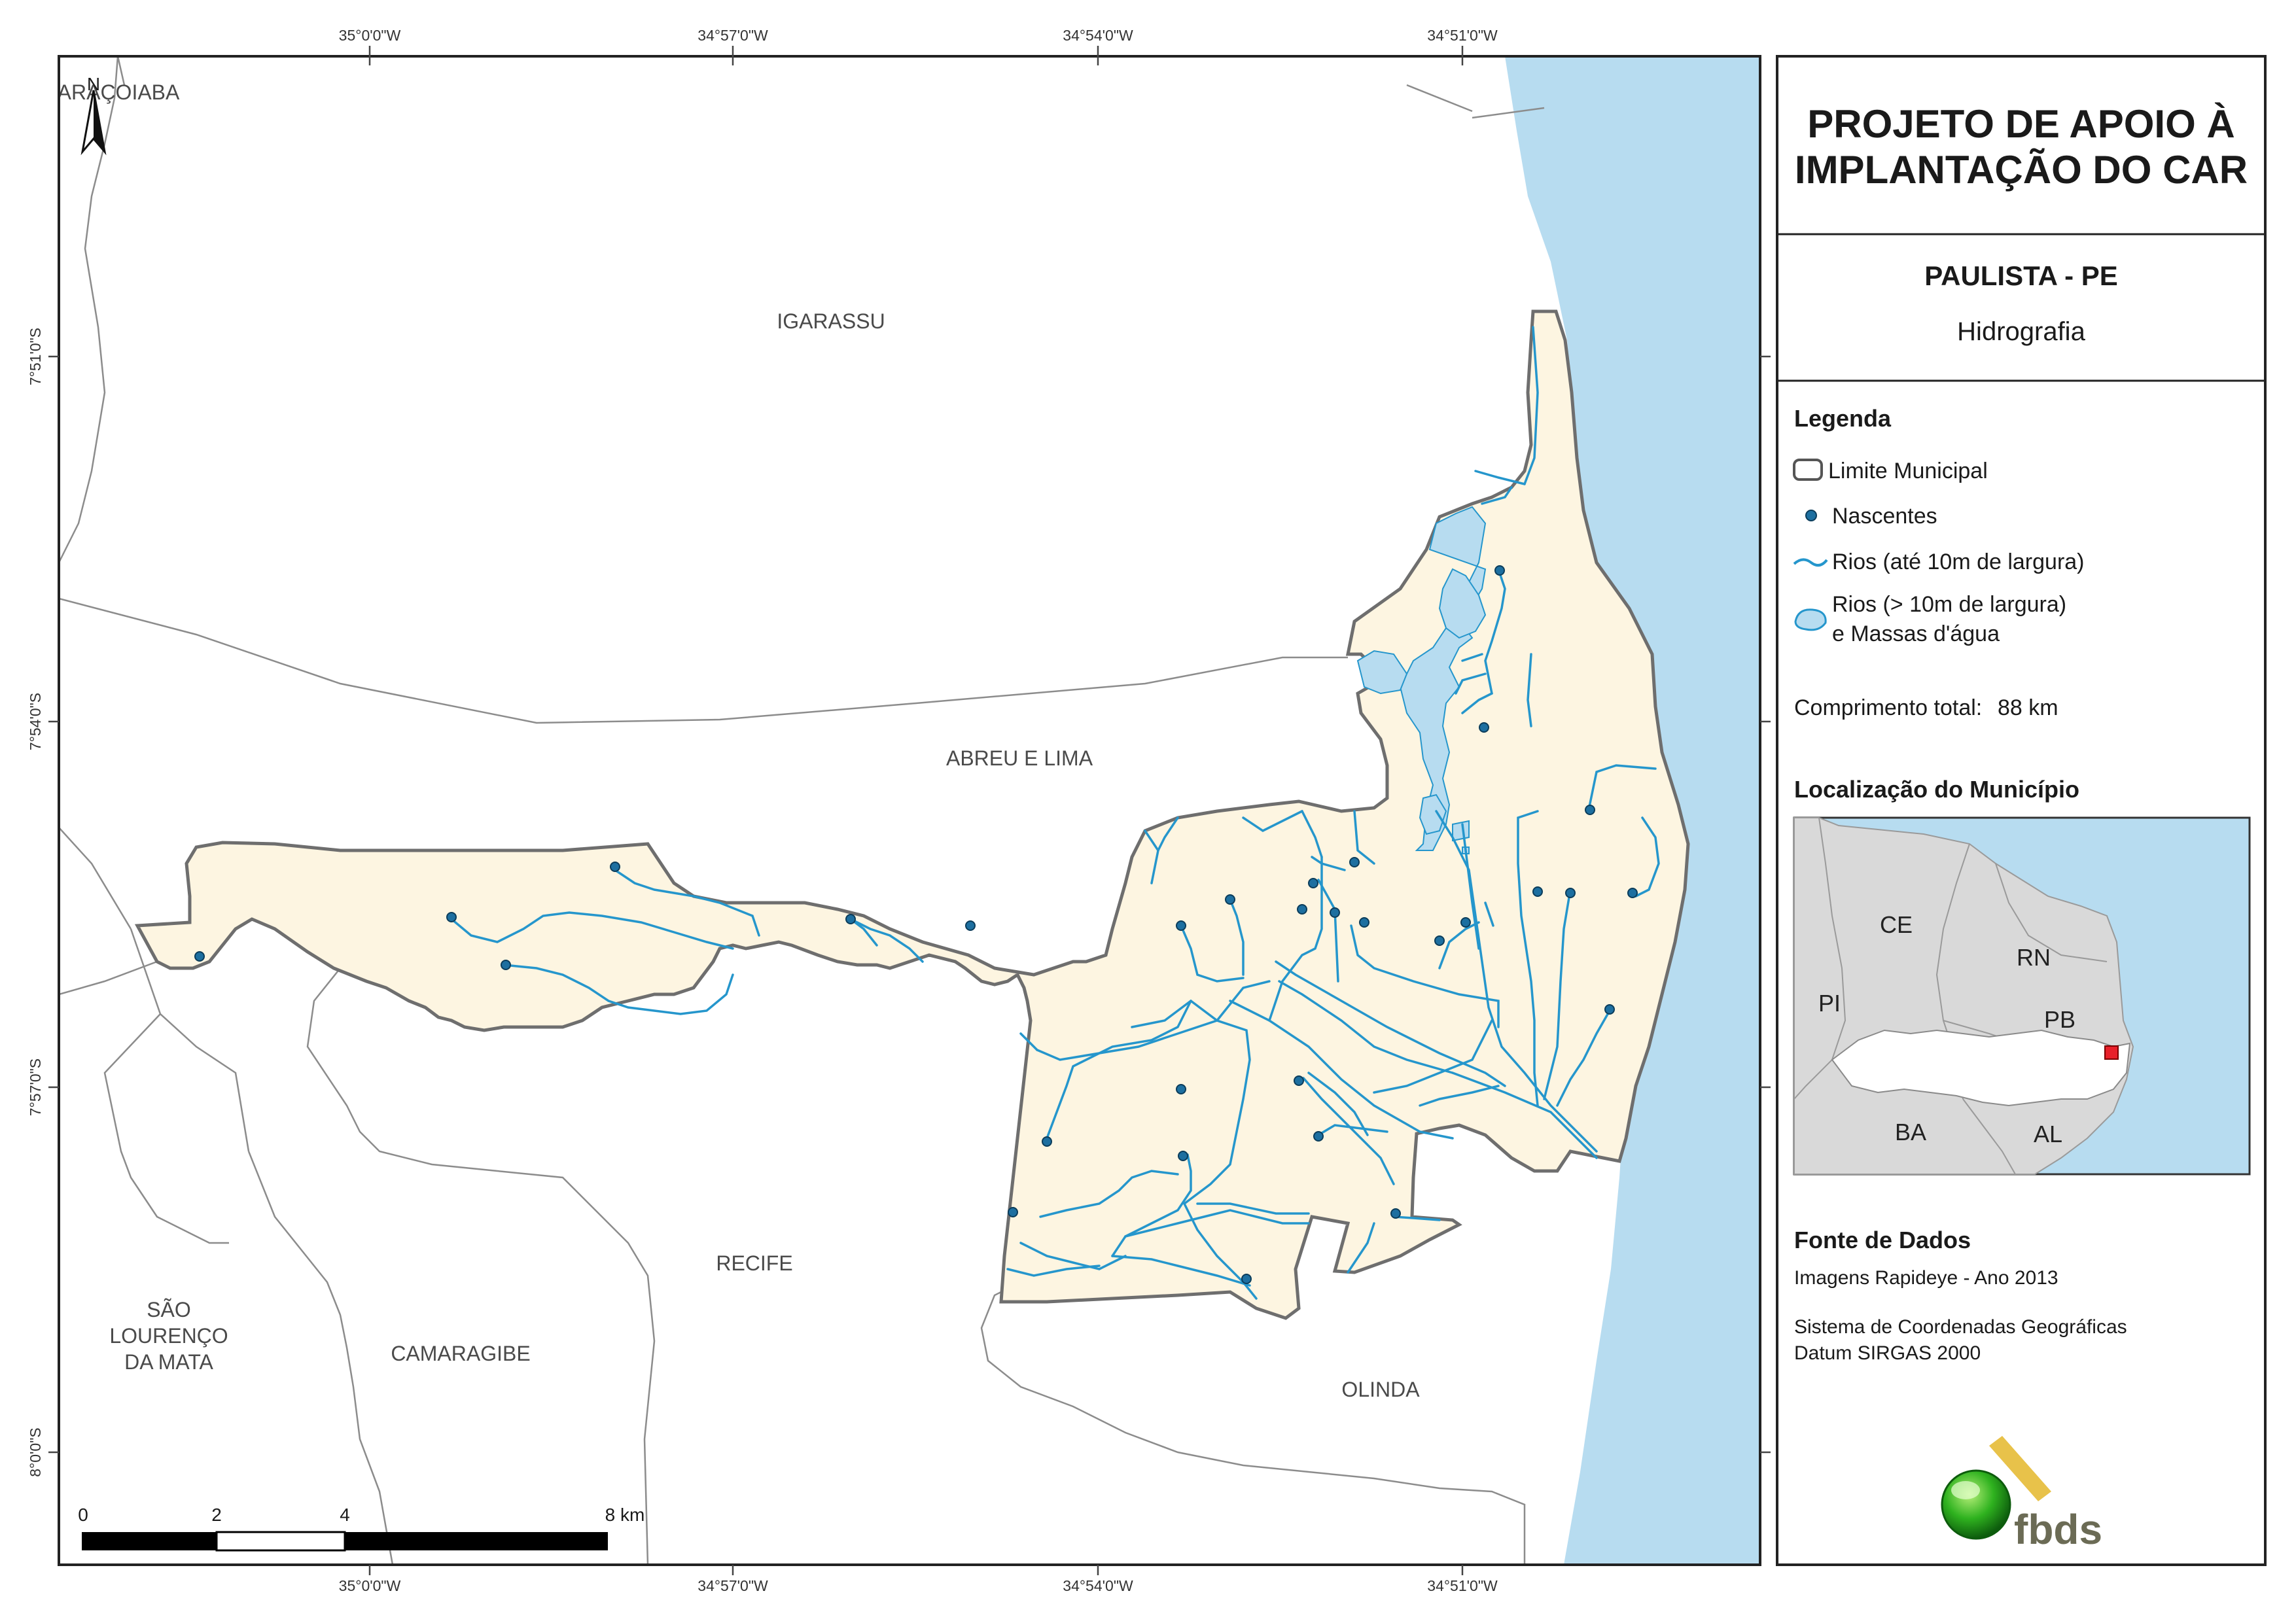 This screenshot has height=1623, width=2296. What do you see at coordinates (35, 722) in the screenshot?
I see `lat-label-left: 7°54'0"S` at bounding box center [35, 722].